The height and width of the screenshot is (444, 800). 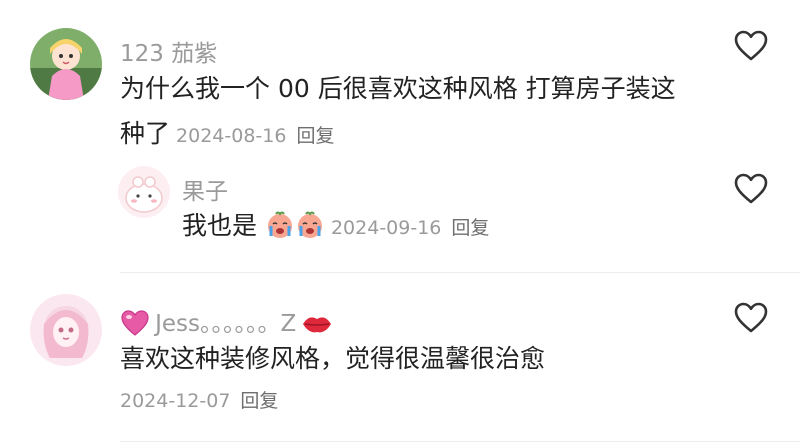 What do you see at coordinates (205, 189) in the screenshot?
I see `reply-username: 果子` at bounding box center [205, 189].